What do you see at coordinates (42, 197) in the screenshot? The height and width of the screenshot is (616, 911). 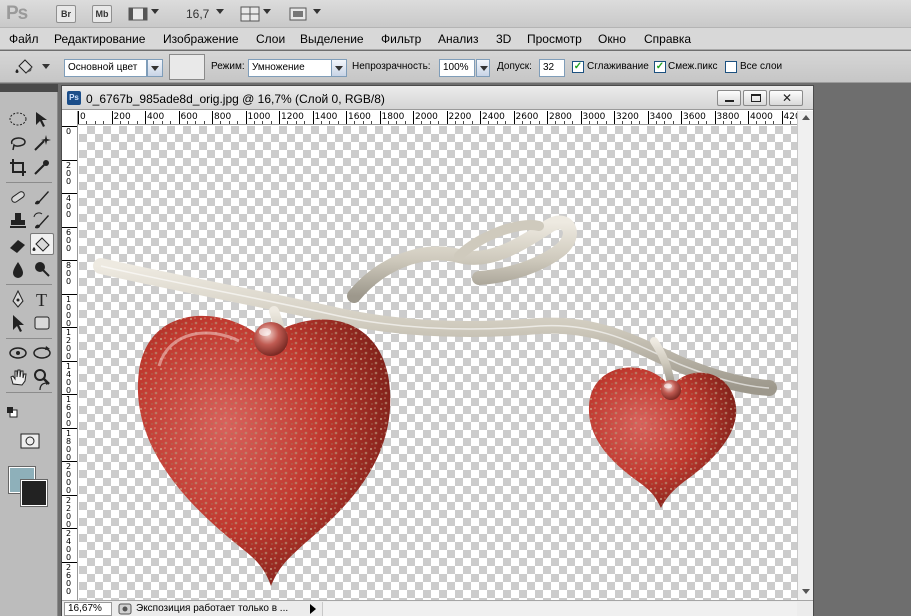 I see `brush-tool-icon` at bounding box center [42, 197].